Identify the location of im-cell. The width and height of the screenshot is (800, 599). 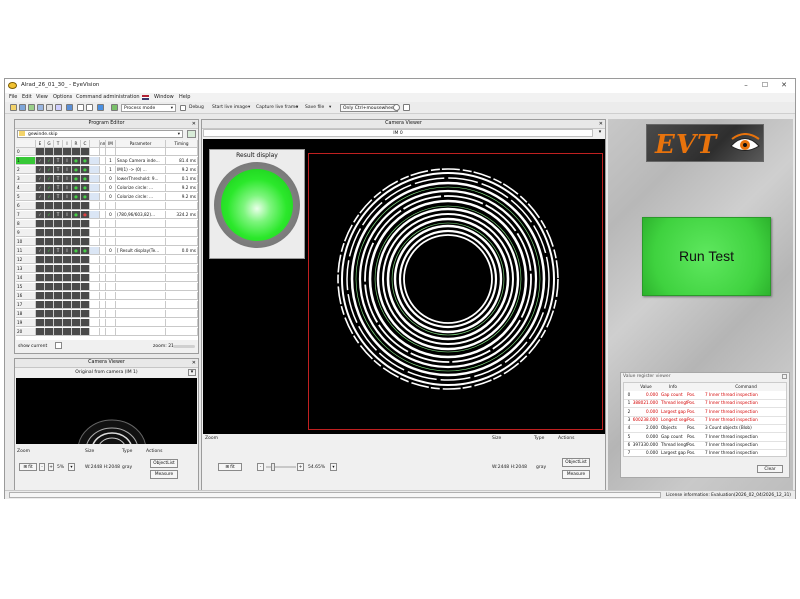
(111, 332).